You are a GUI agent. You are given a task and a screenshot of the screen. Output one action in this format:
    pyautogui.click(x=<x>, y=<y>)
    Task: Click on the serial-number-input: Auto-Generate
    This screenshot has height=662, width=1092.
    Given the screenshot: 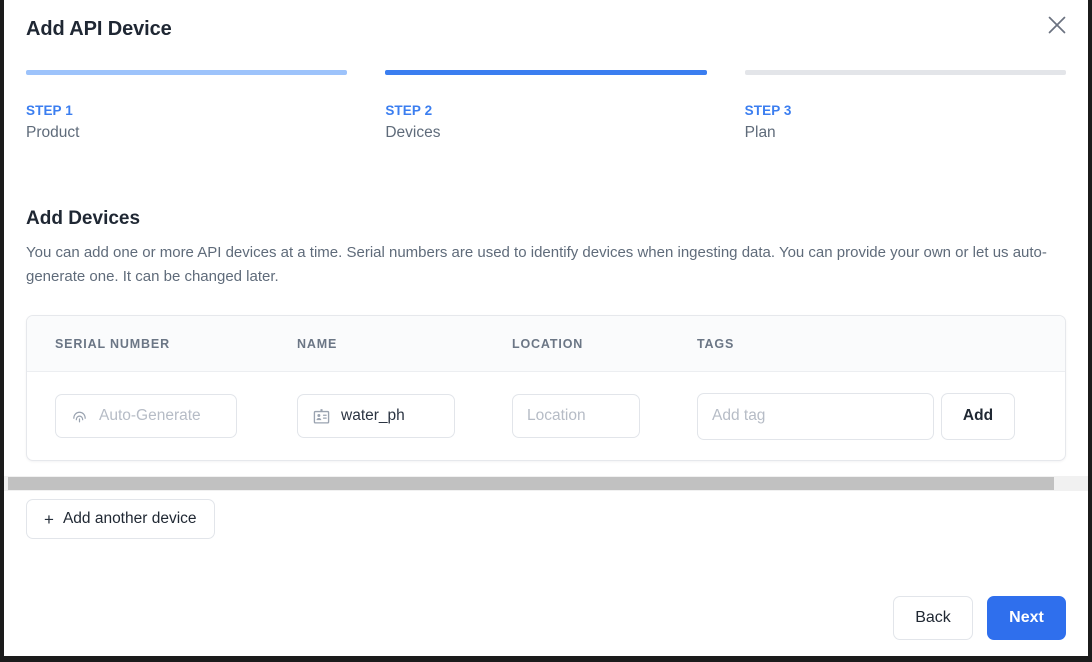 What is the action you would take?
    pyautogui.click(x=146, y=416)
    